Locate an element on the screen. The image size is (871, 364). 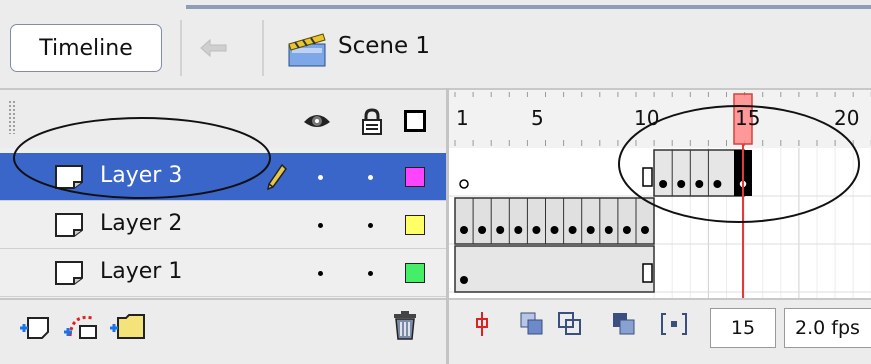
layer1-endframe is located at coordinates (647, 273).